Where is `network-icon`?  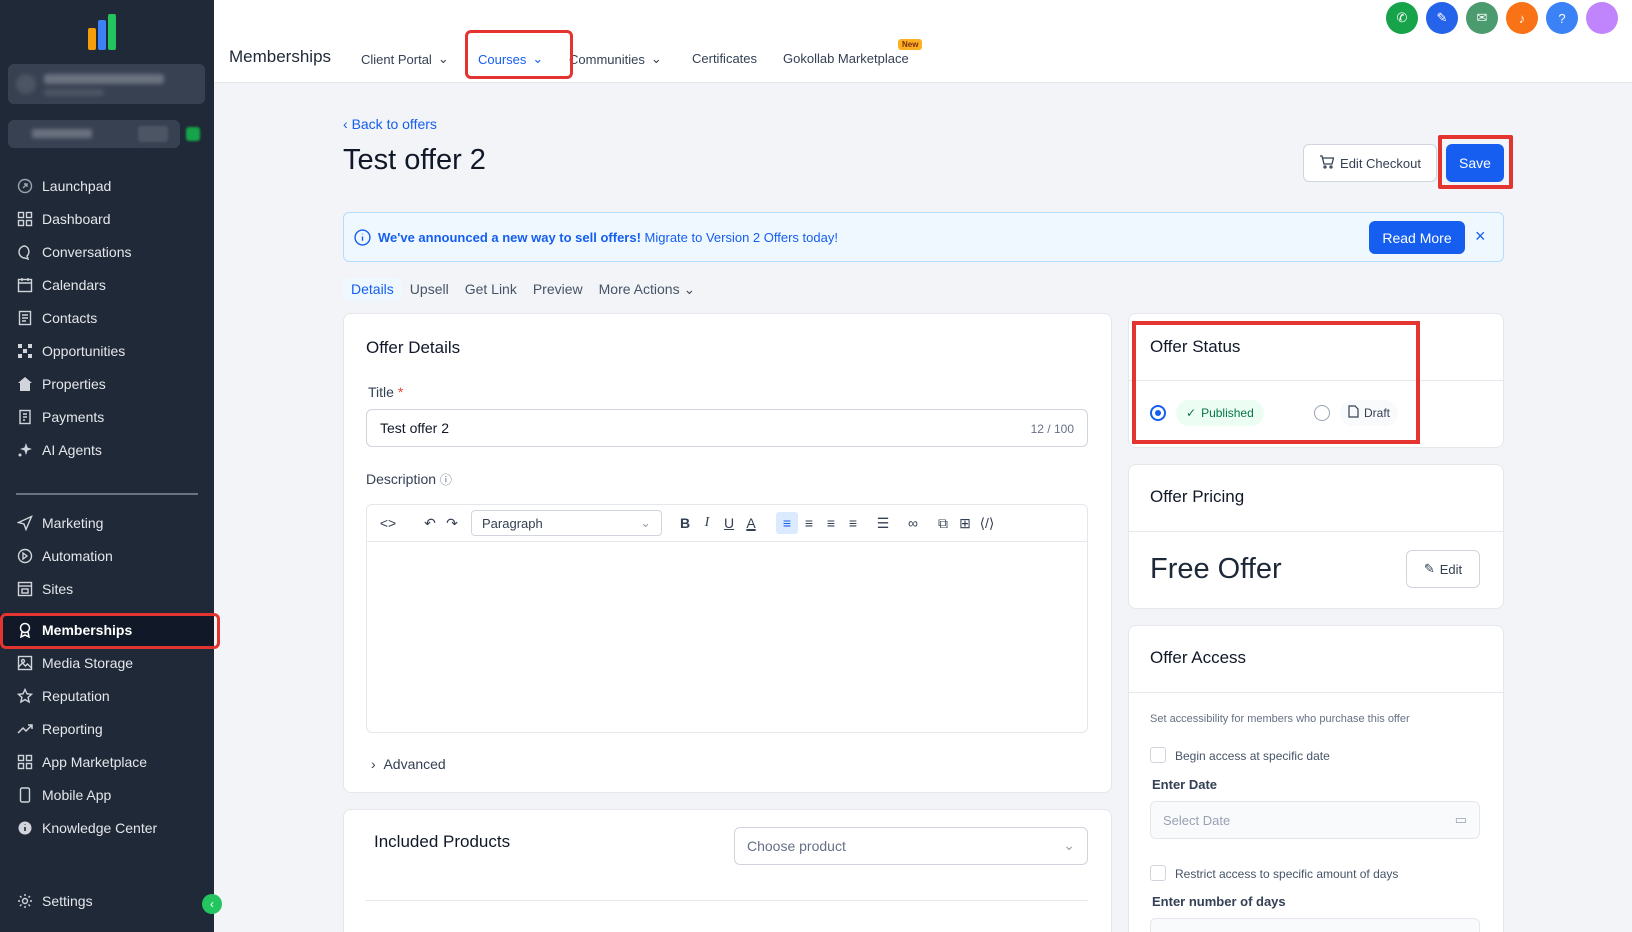 network-icon is located at coordinates (25, 351).